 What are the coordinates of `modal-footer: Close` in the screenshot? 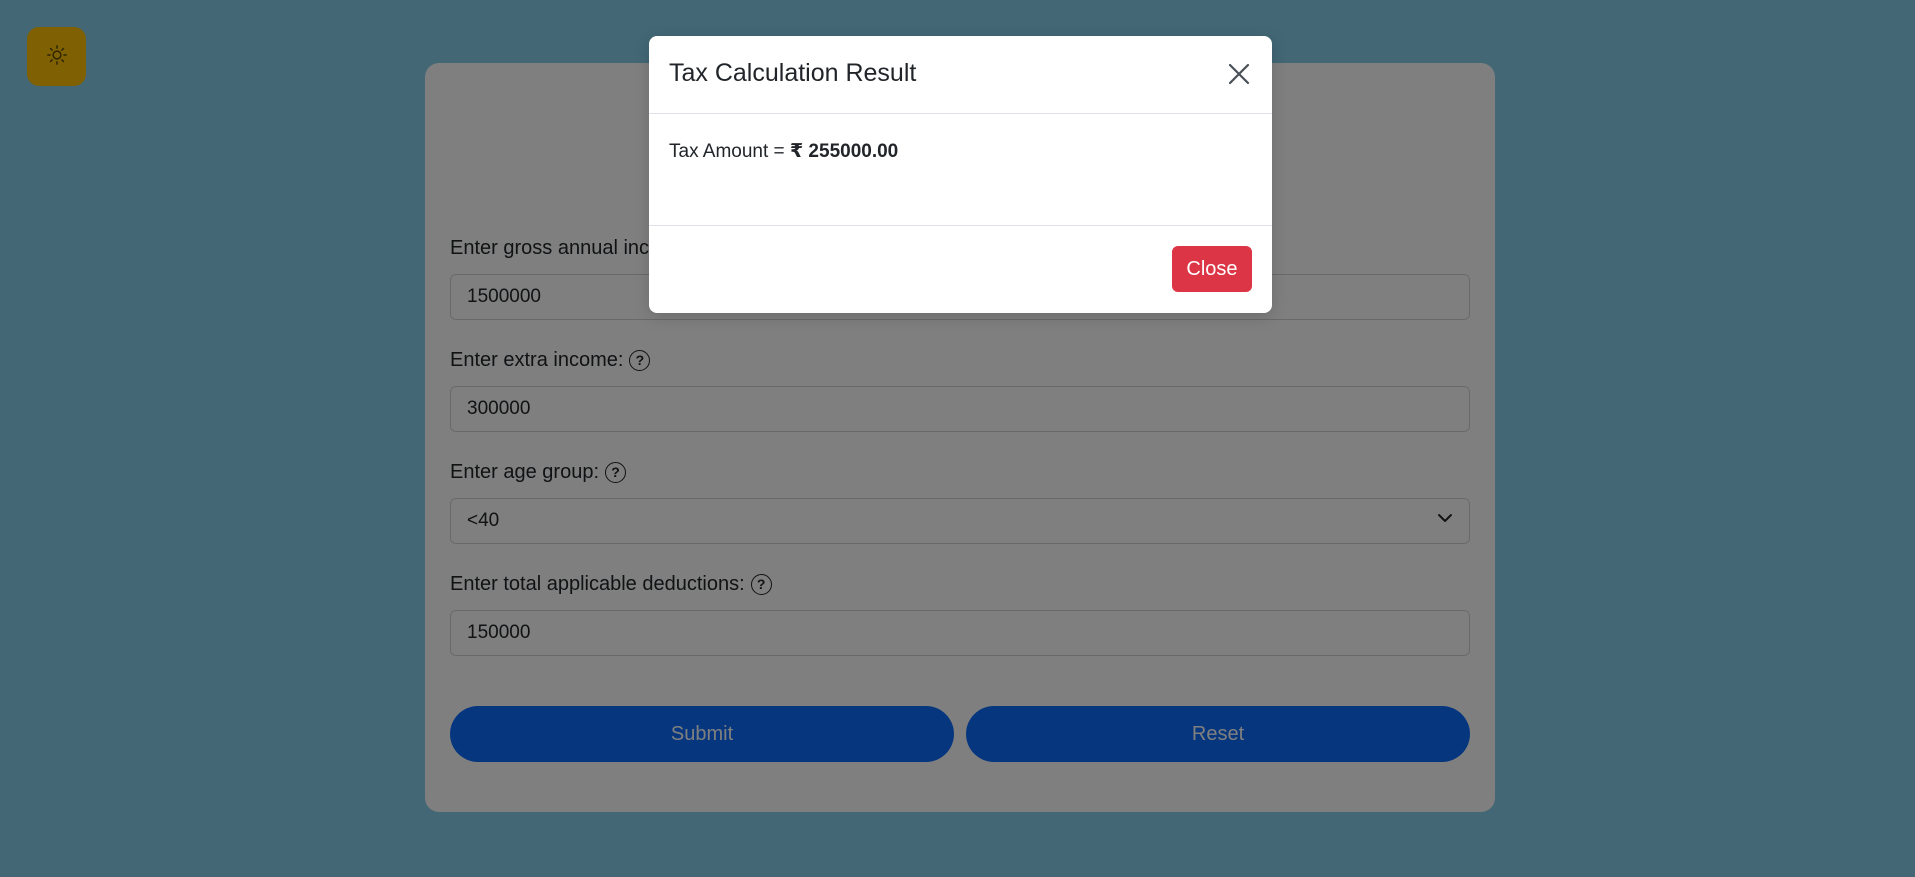 It's located at (960, 269).